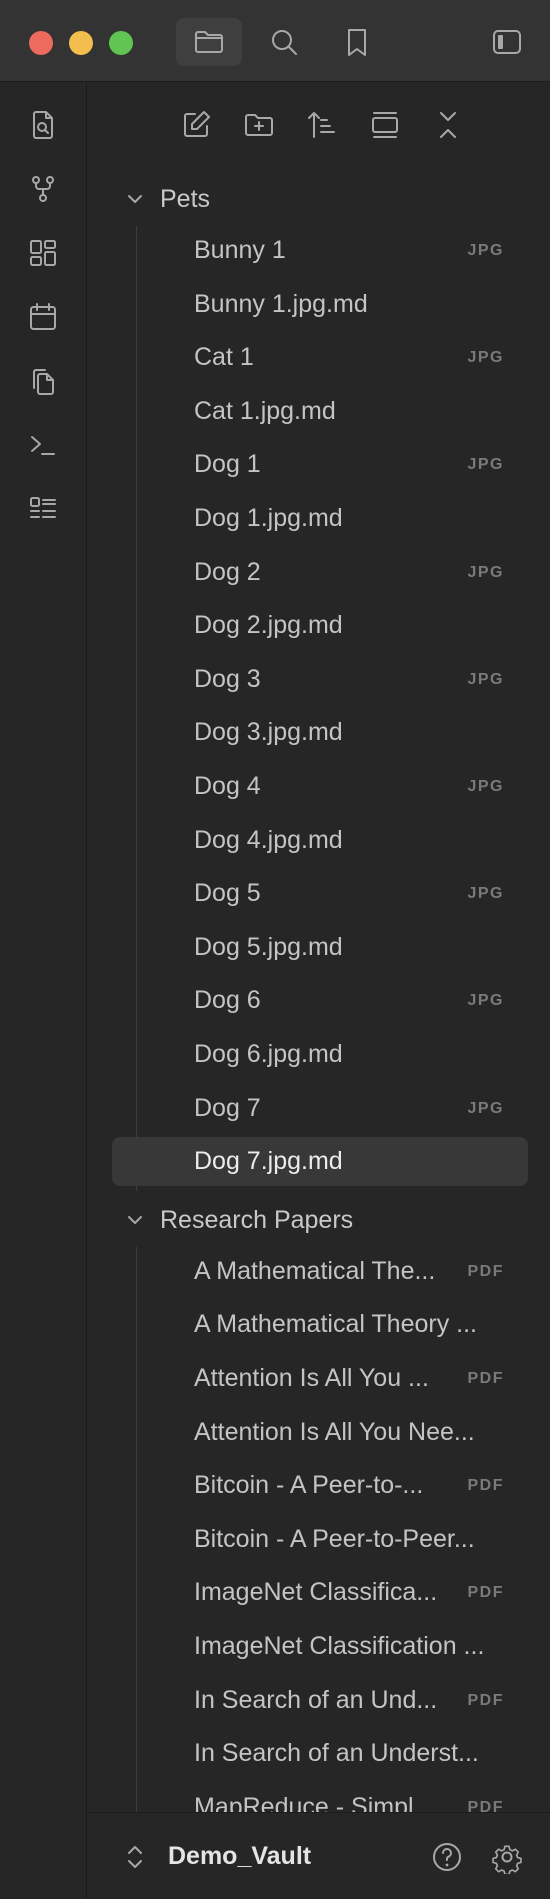  I want to click on daily-note-button, so click(43, 317).